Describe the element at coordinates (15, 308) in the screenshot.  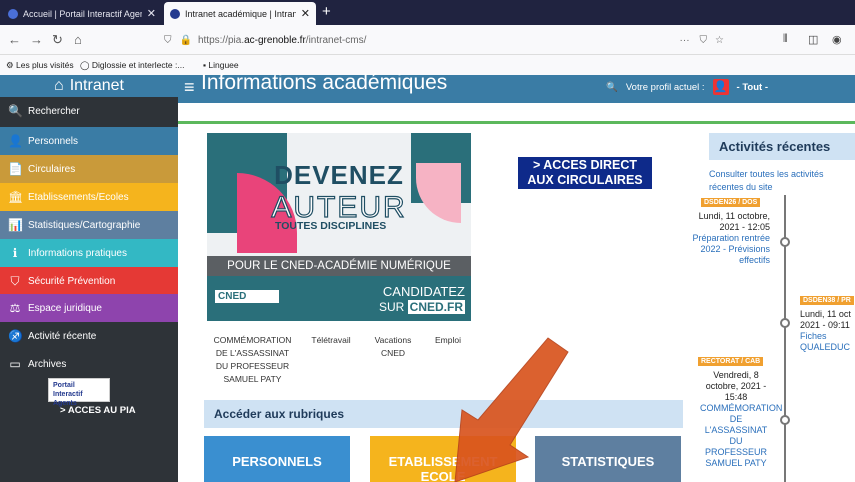
I see `scales-icon: ⚖` at that location.